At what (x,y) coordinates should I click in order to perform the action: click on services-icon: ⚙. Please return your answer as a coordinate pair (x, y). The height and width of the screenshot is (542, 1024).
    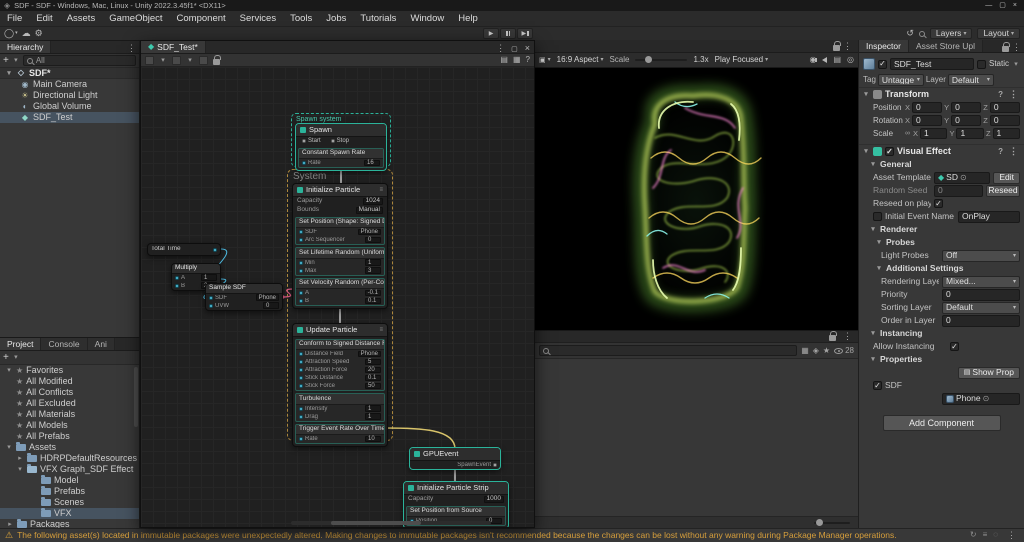
    Looking at the image, I should click on (39, 33).